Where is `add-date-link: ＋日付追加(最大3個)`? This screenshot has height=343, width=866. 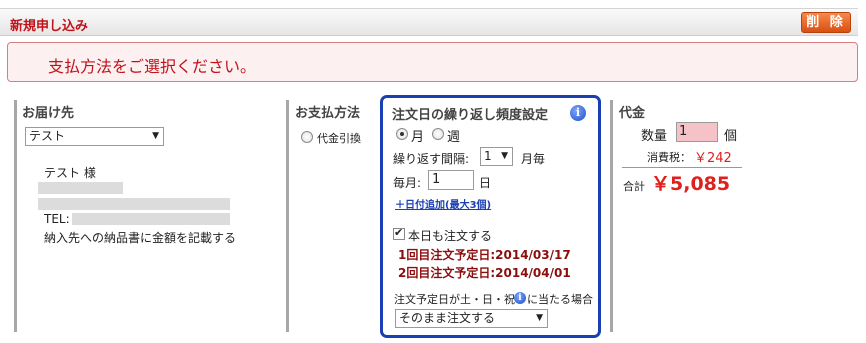
add-date-link: ＋日付追加(最大3個) is located at coordinates (443, 203).